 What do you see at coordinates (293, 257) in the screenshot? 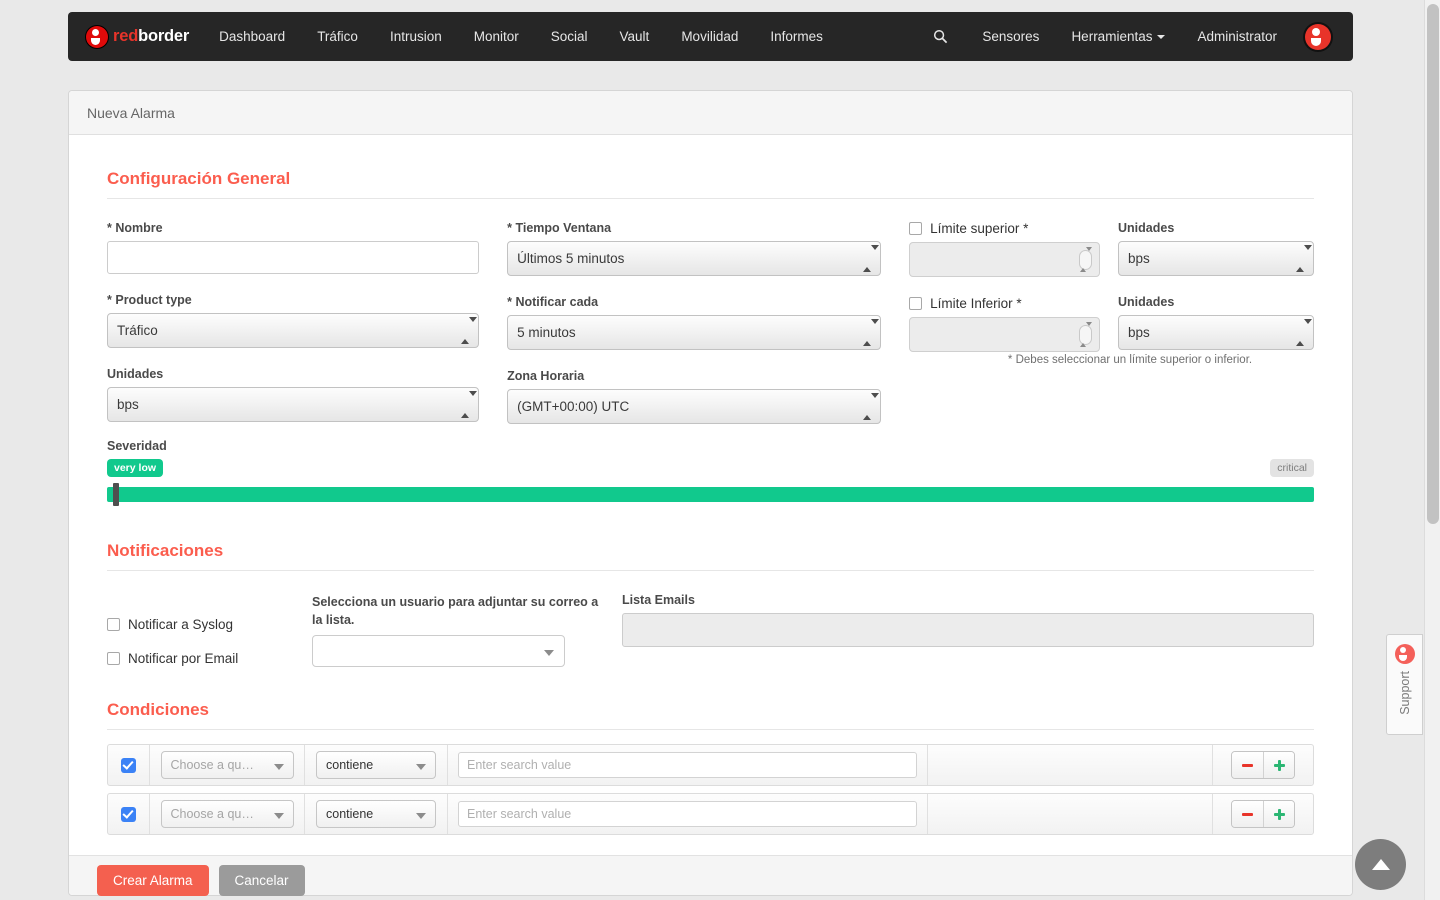
I see `nombre-input` at bounding box center [293, 257].